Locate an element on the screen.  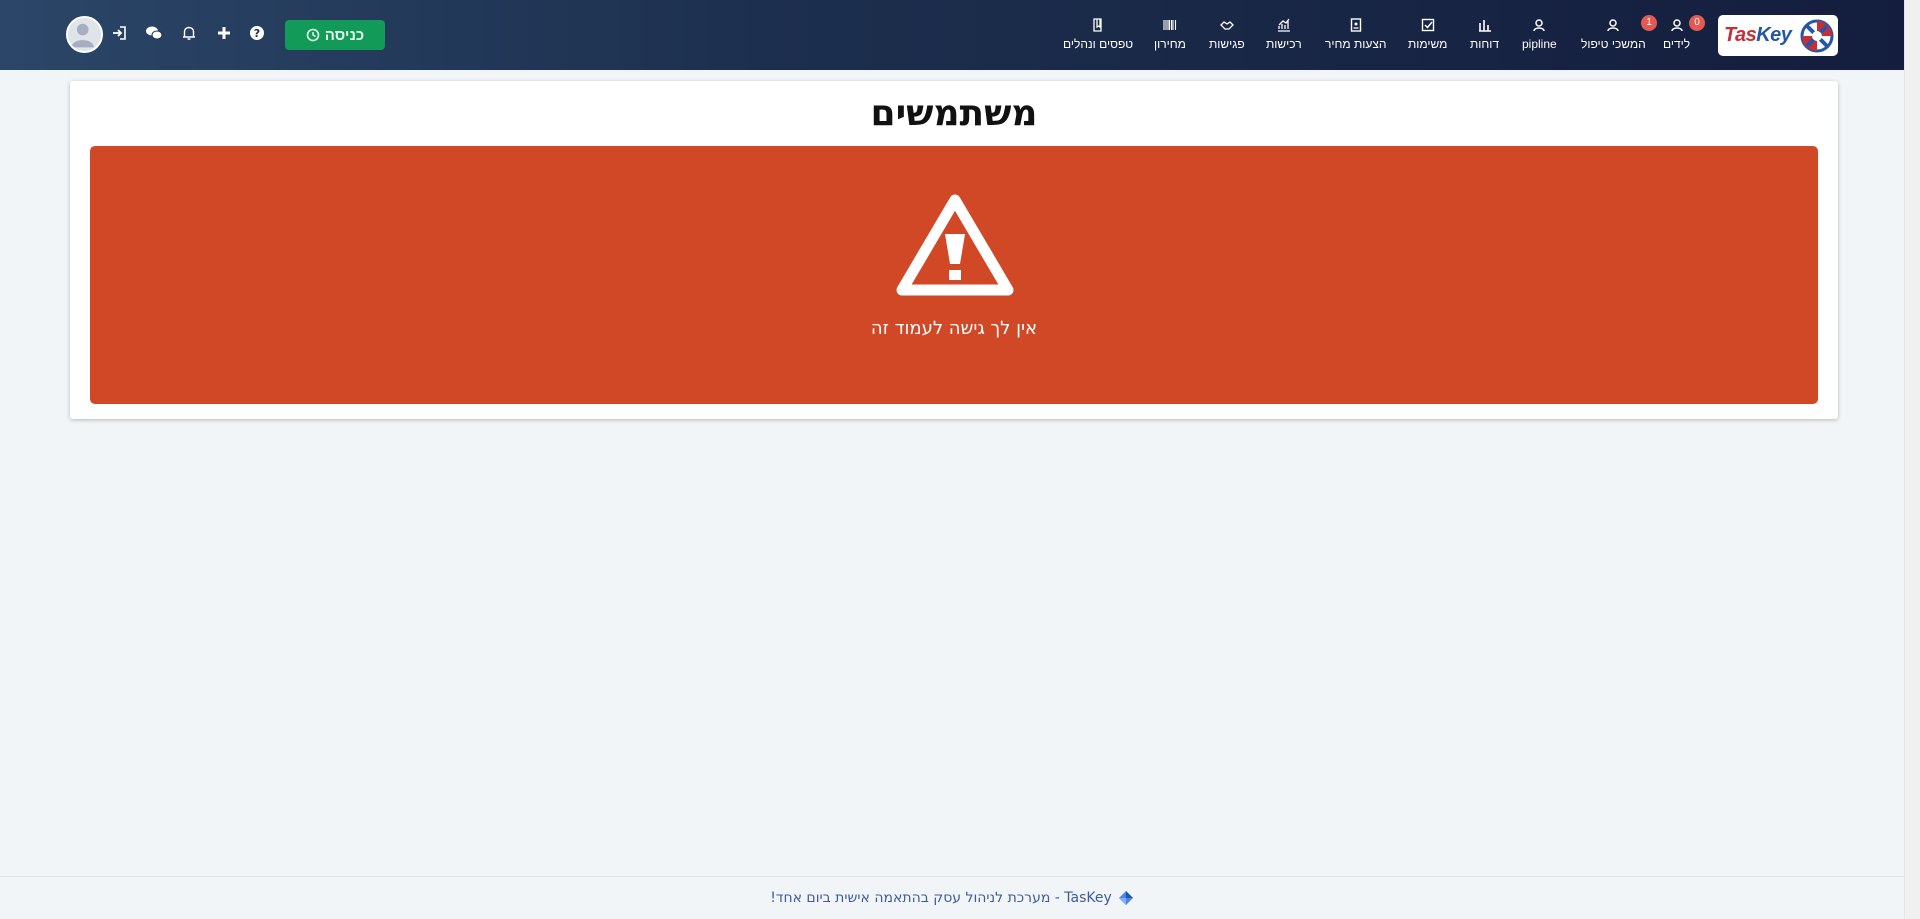
nav-item-pipline: pipline is located at coordinates (1539, 38).